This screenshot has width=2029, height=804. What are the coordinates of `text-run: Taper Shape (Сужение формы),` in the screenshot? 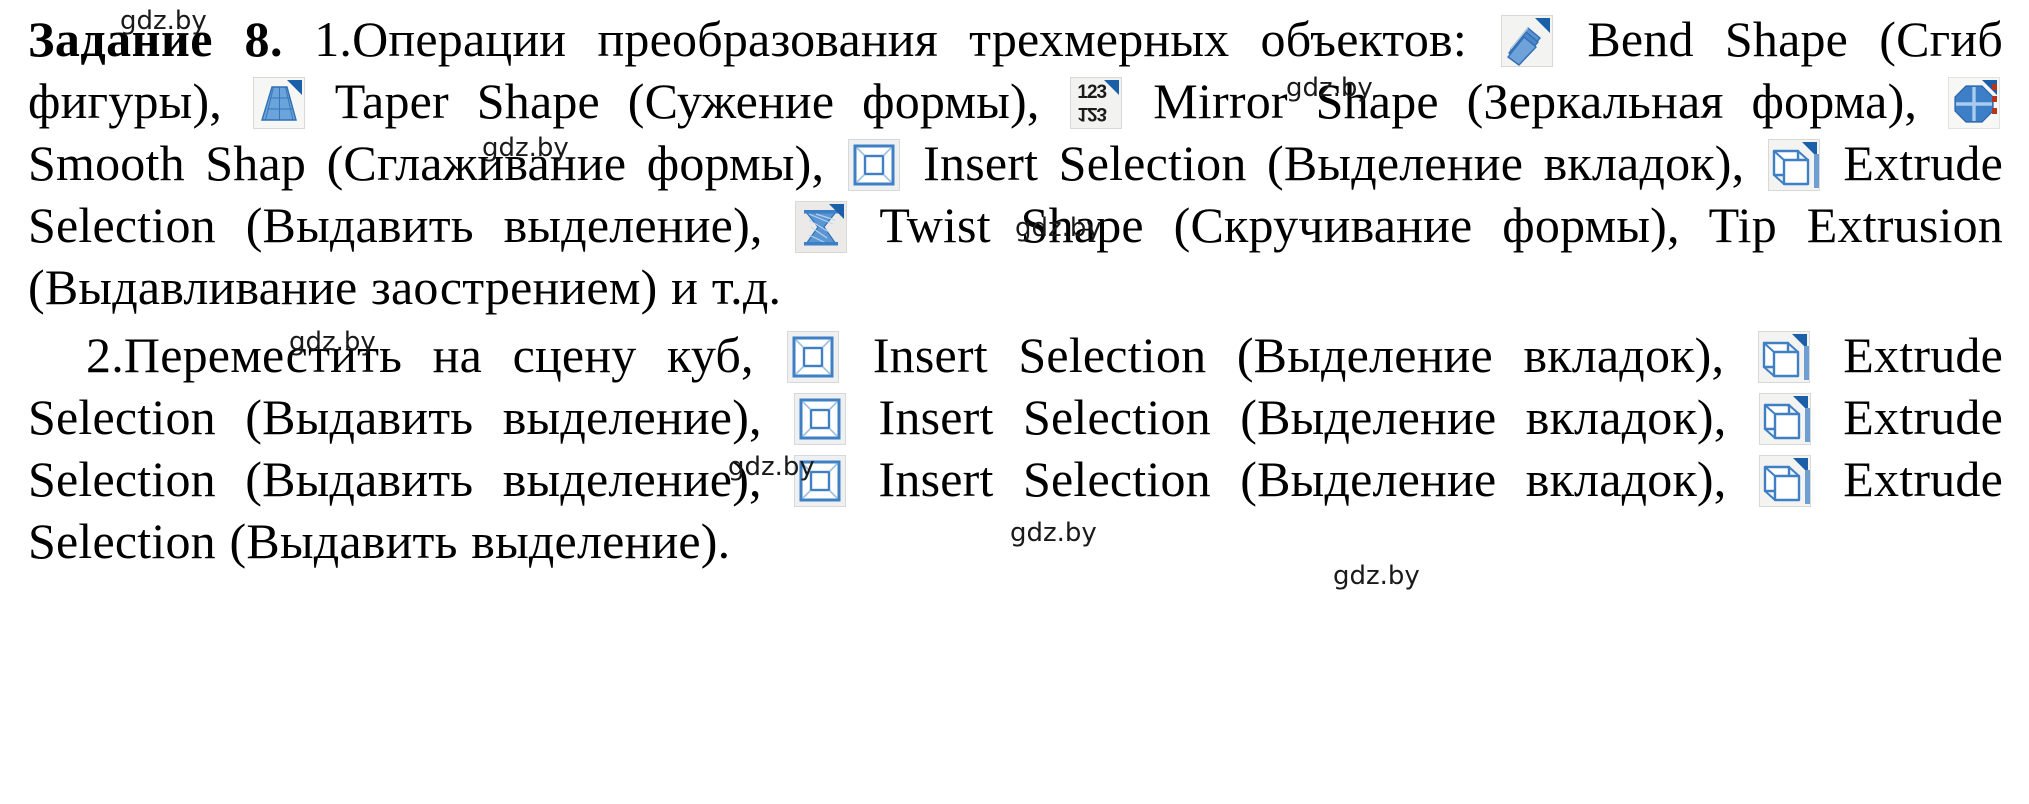 It's located at (687, 101).